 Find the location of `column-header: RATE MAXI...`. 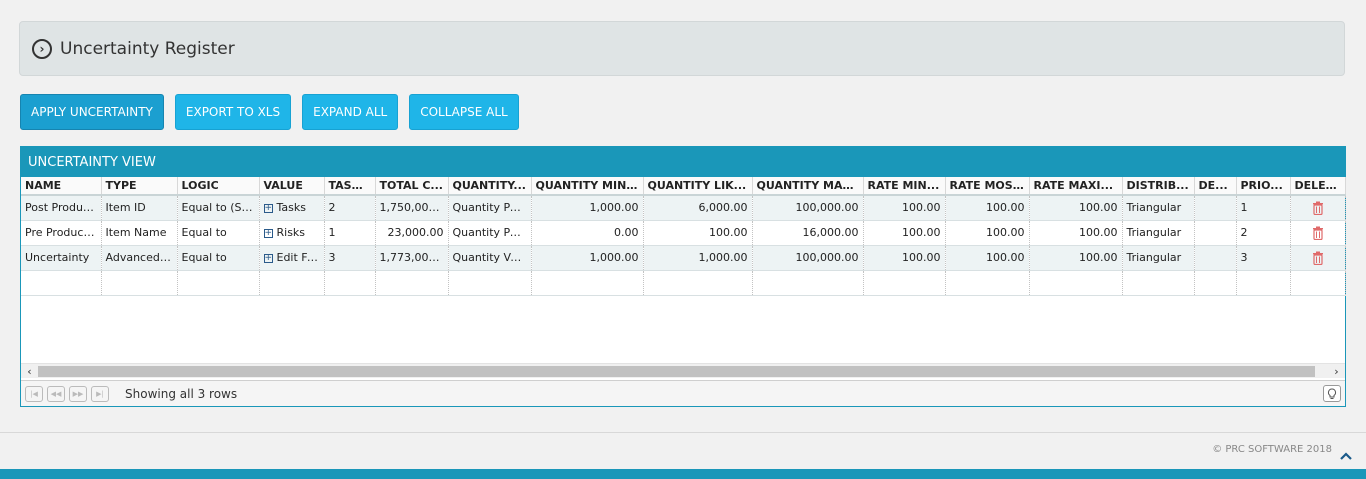

column-header: RATE MAXI... is located at coordinates (1076, 186).